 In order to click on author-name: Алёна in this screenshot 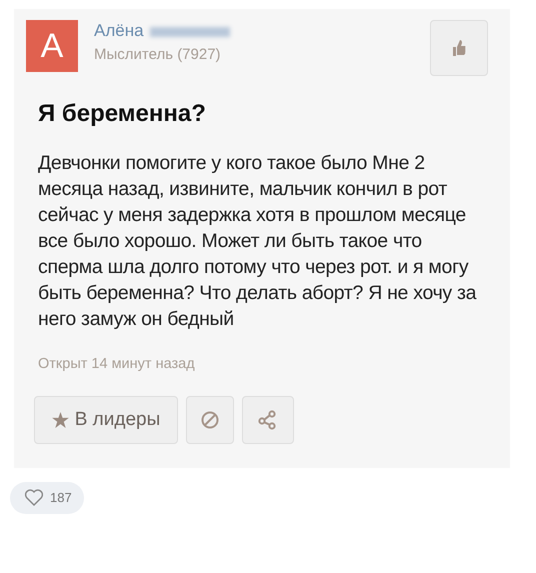, I will do `click(119, 30)`.